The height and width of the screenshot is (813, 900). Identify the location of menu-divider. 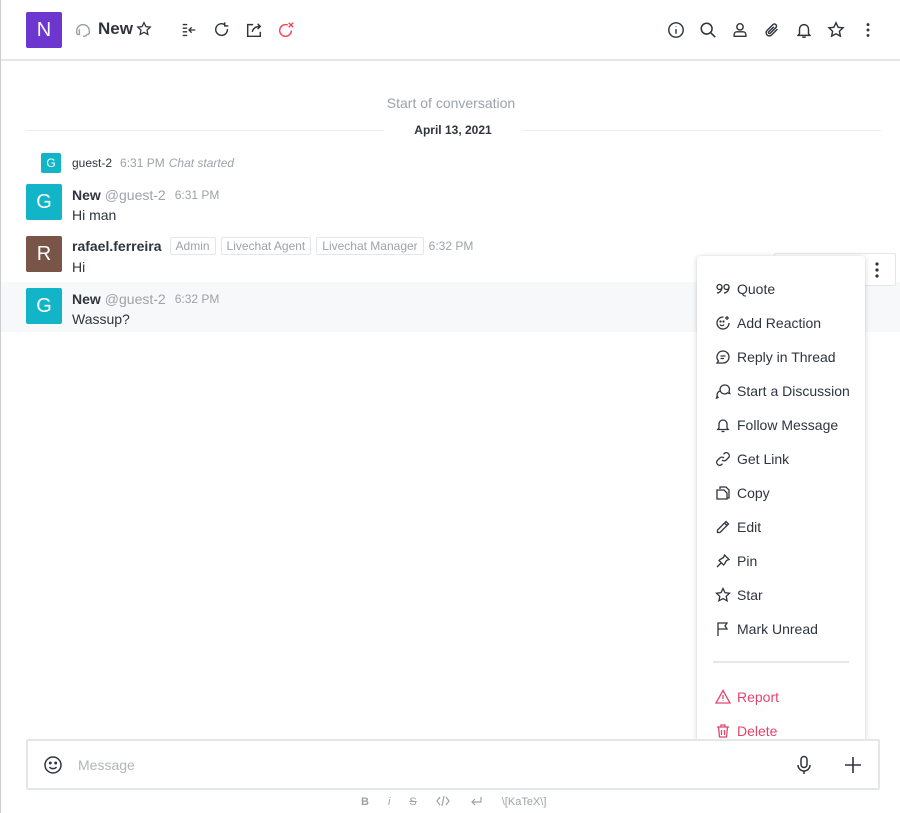
(781, 662).